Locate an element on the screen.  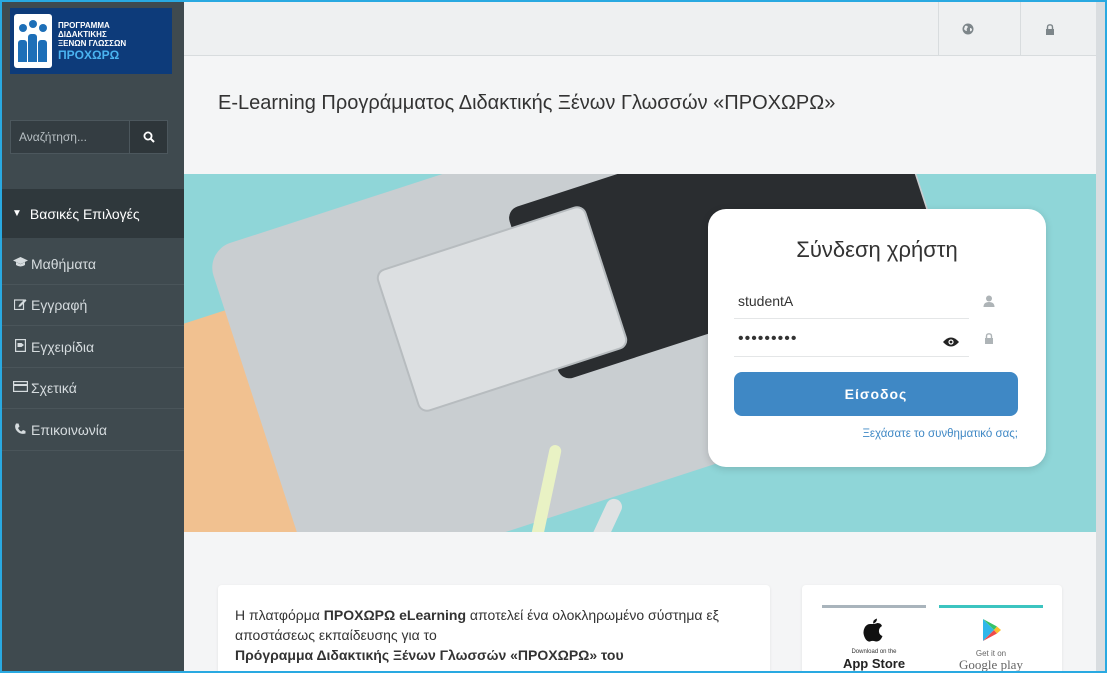
search-button is located at coordinates (149, 137).